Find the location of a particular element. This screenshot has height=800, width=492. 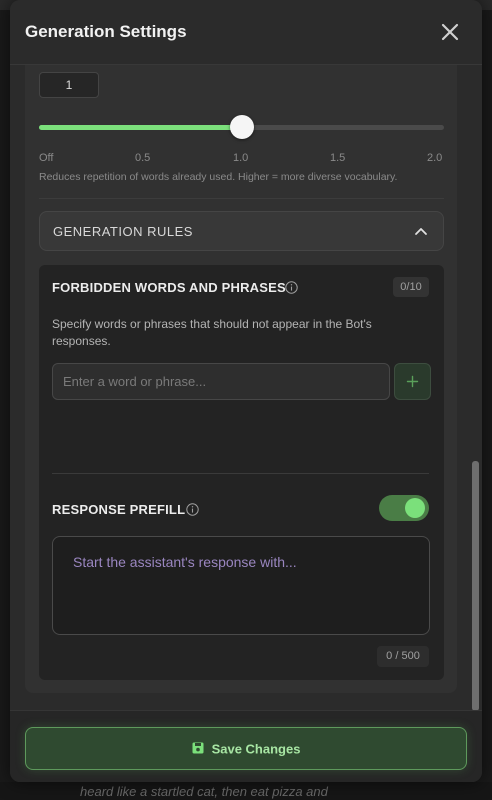

forbidden-word-input is located at coordinates (221, 381).